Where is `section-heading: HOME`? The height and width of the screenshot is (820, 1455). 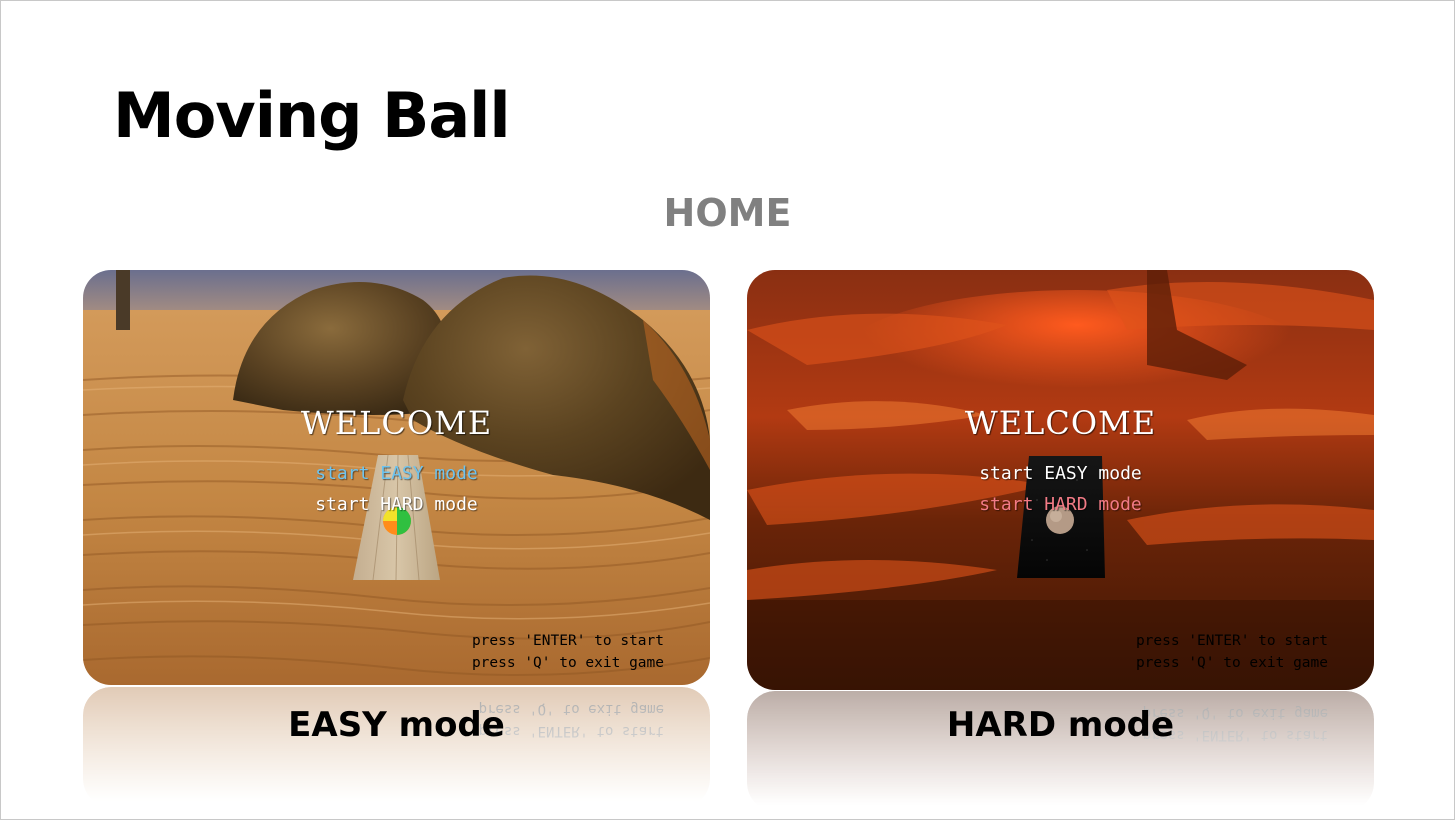
section-heading: HOME is located at coordinates (727, 213).